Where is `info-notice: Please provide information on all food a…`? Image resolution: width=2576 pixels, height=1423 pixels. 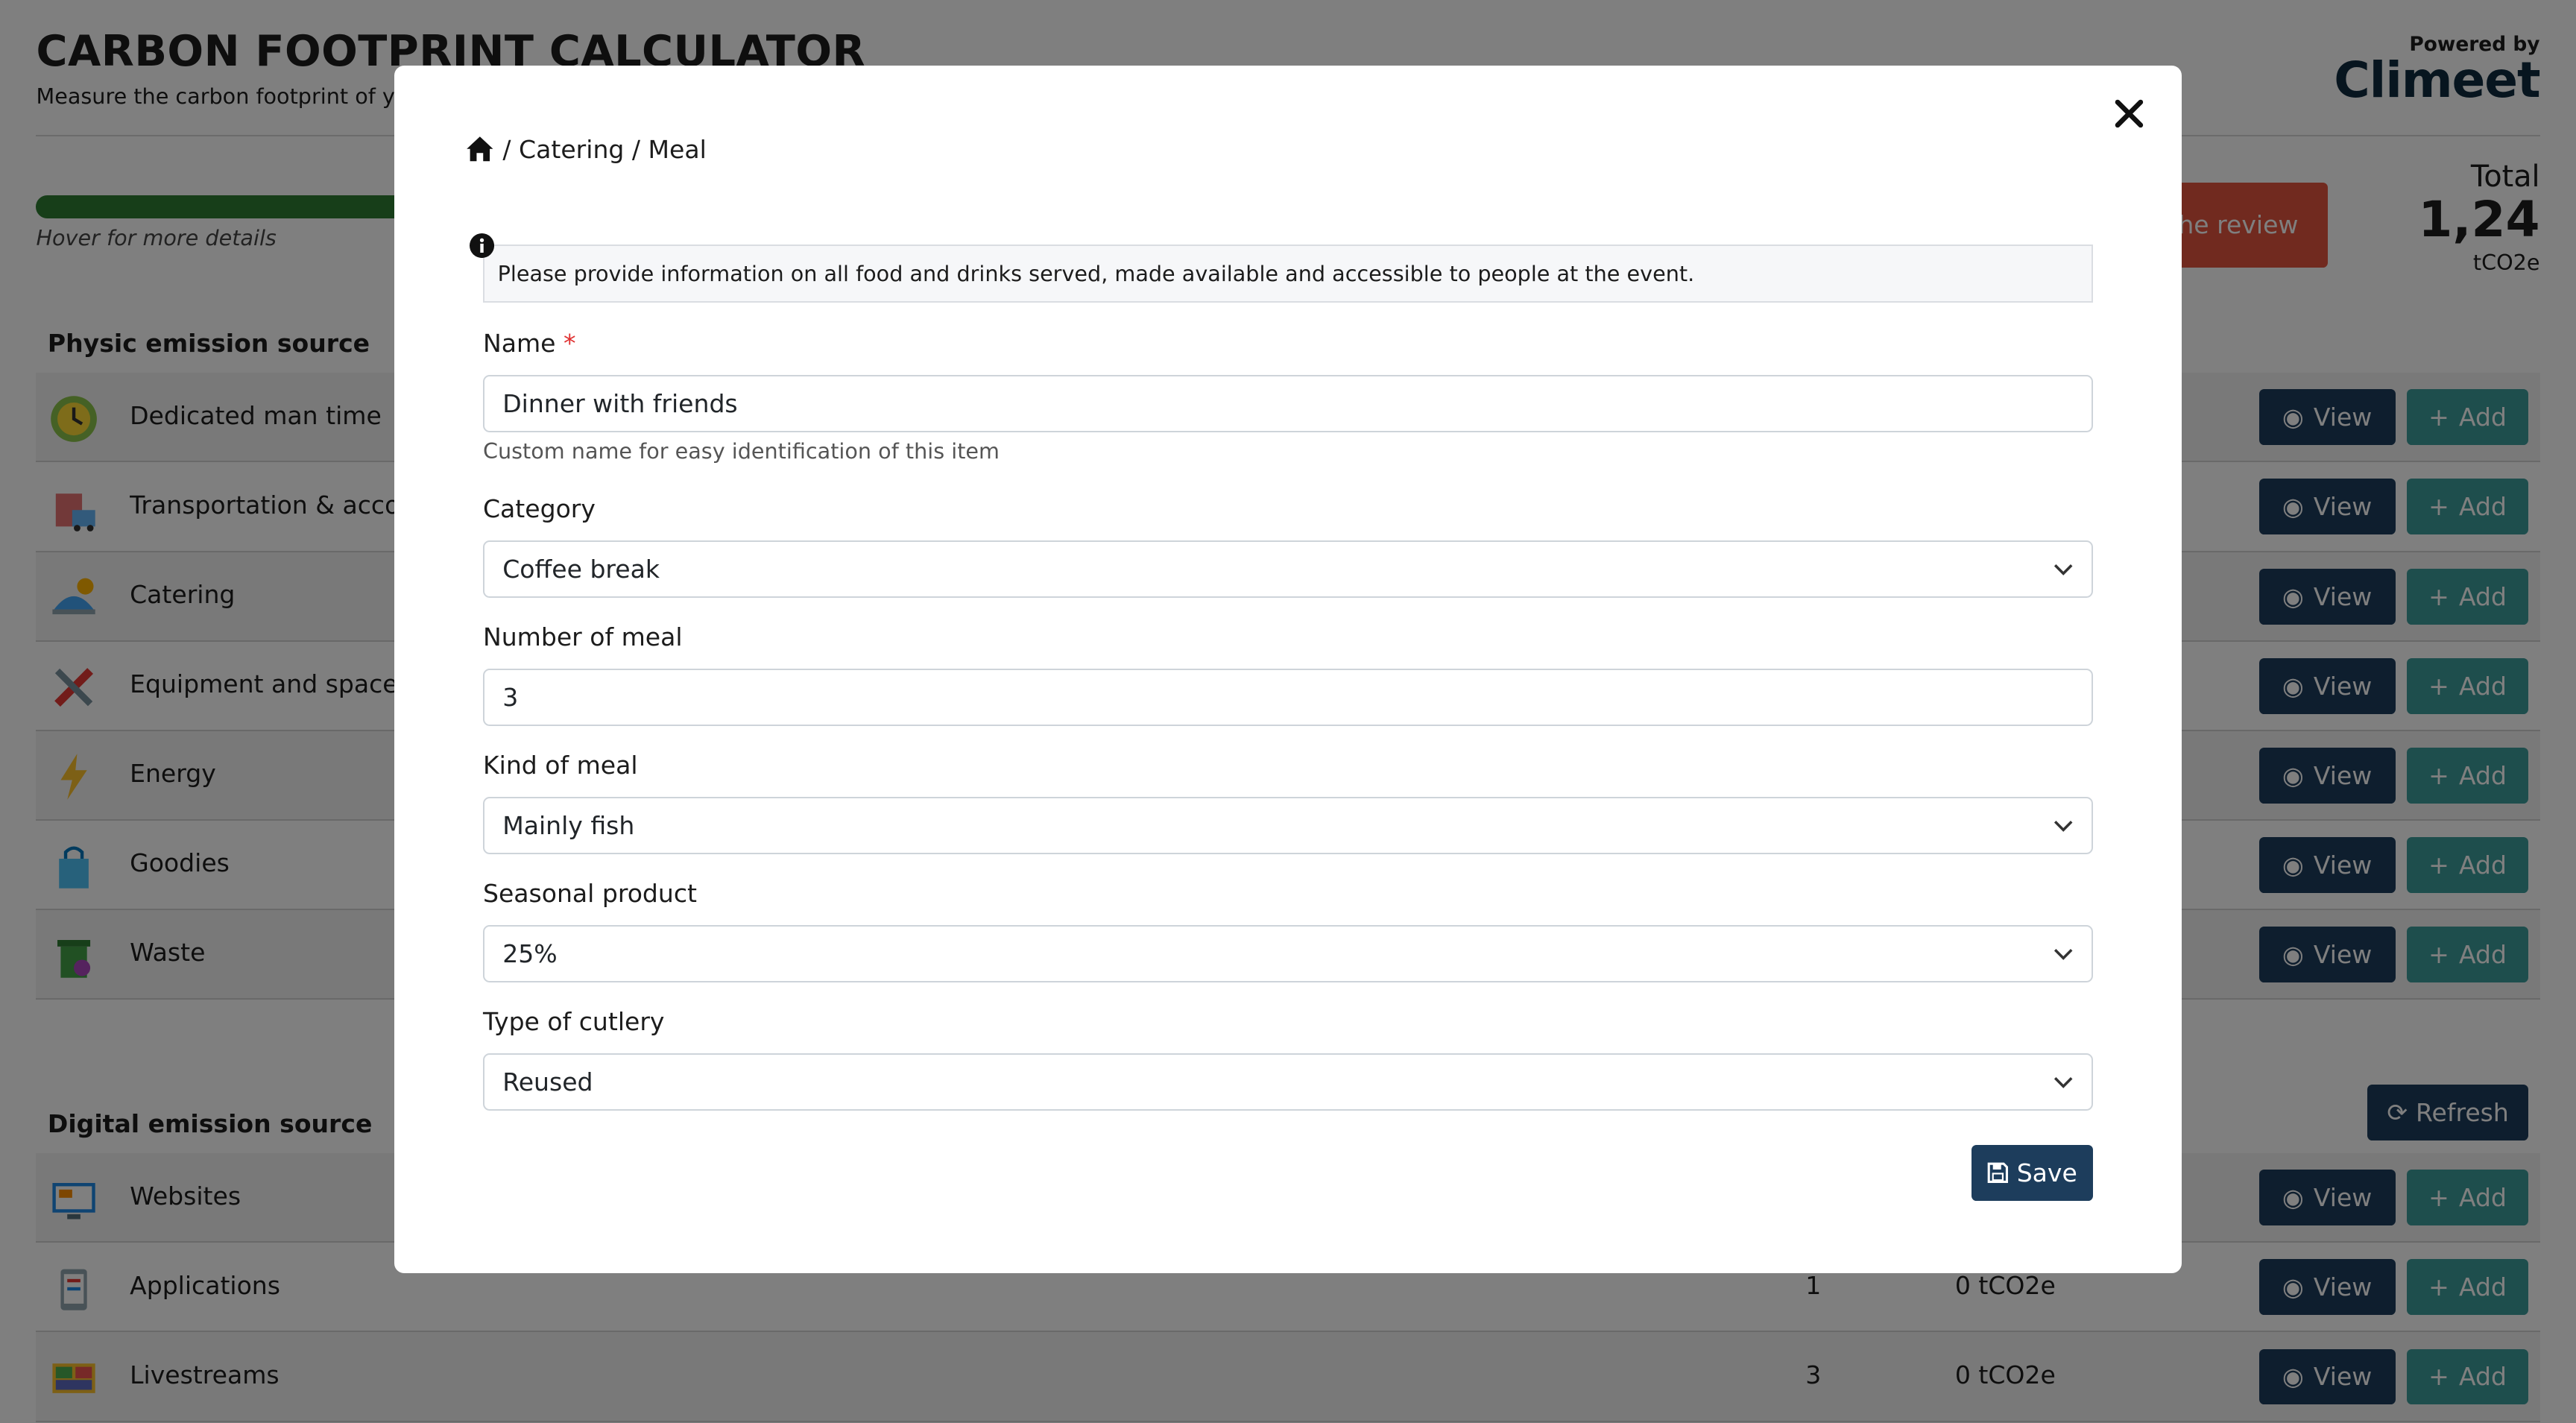
info-notice: Please provide information on all food a… is located at coordinates (1287, 274).